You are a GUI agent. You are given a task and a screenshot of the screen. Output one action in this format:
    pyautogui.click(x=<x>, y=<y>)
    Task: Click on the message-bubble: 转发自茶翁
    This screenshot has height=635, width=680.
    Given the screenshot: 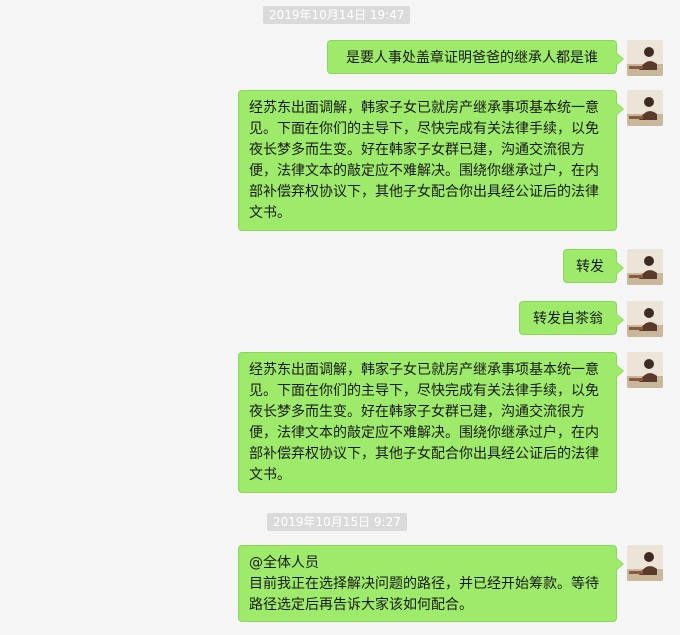 What is the action you would take?
    pyautogui.click(x=571, y=318)
    